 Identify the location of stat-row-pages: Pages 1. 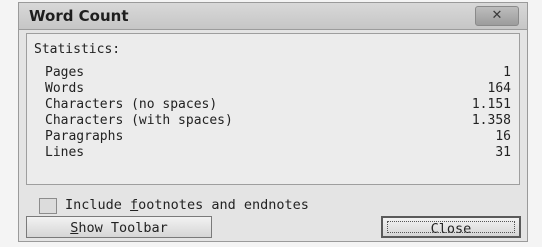
(278, 73).